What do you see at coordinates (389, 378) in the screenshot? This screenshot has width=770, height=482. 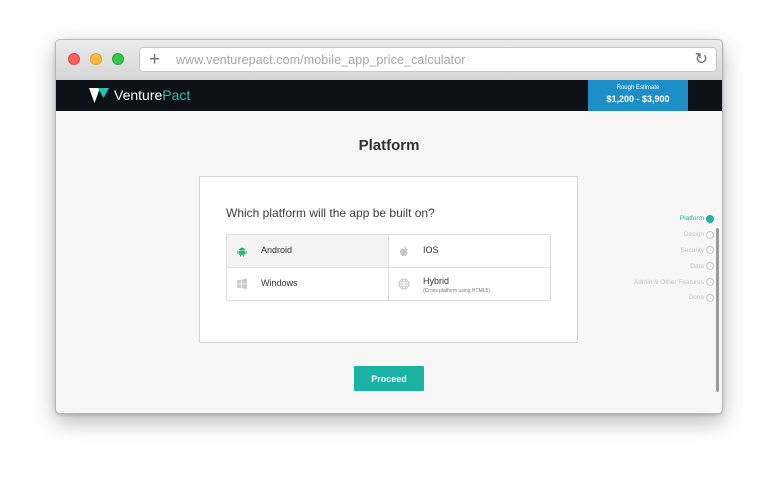 I see `proceed-button: Proceed` at bounding box center [389, 378].